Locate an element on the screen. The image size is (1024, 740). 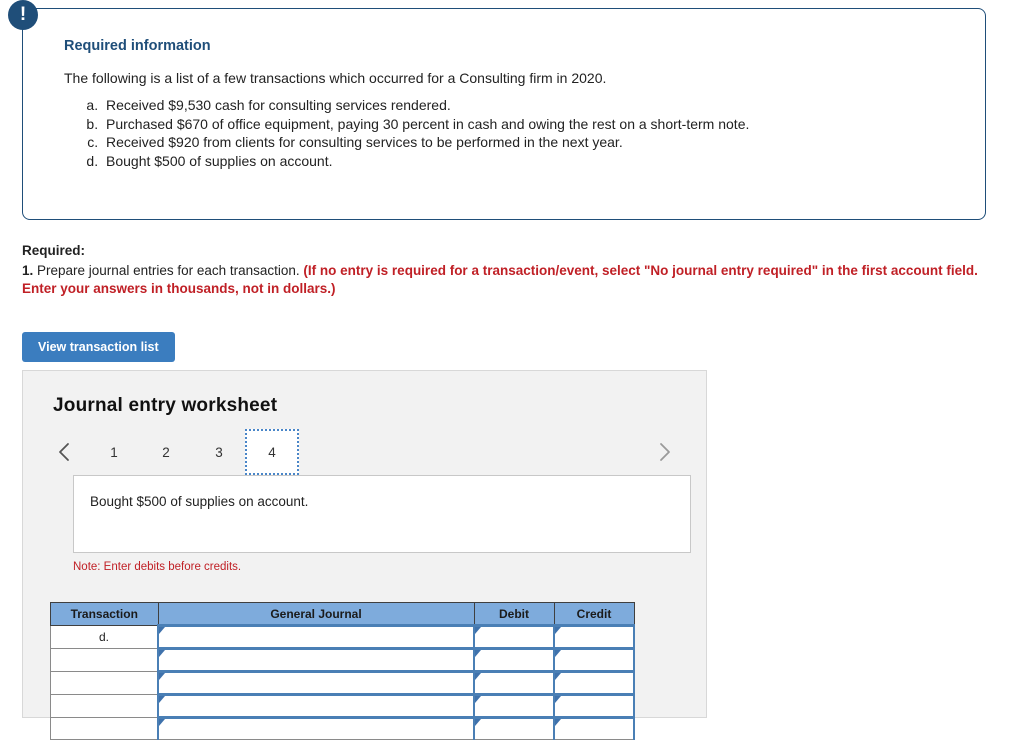
table-body: d. is located at coordinates (342, 682).